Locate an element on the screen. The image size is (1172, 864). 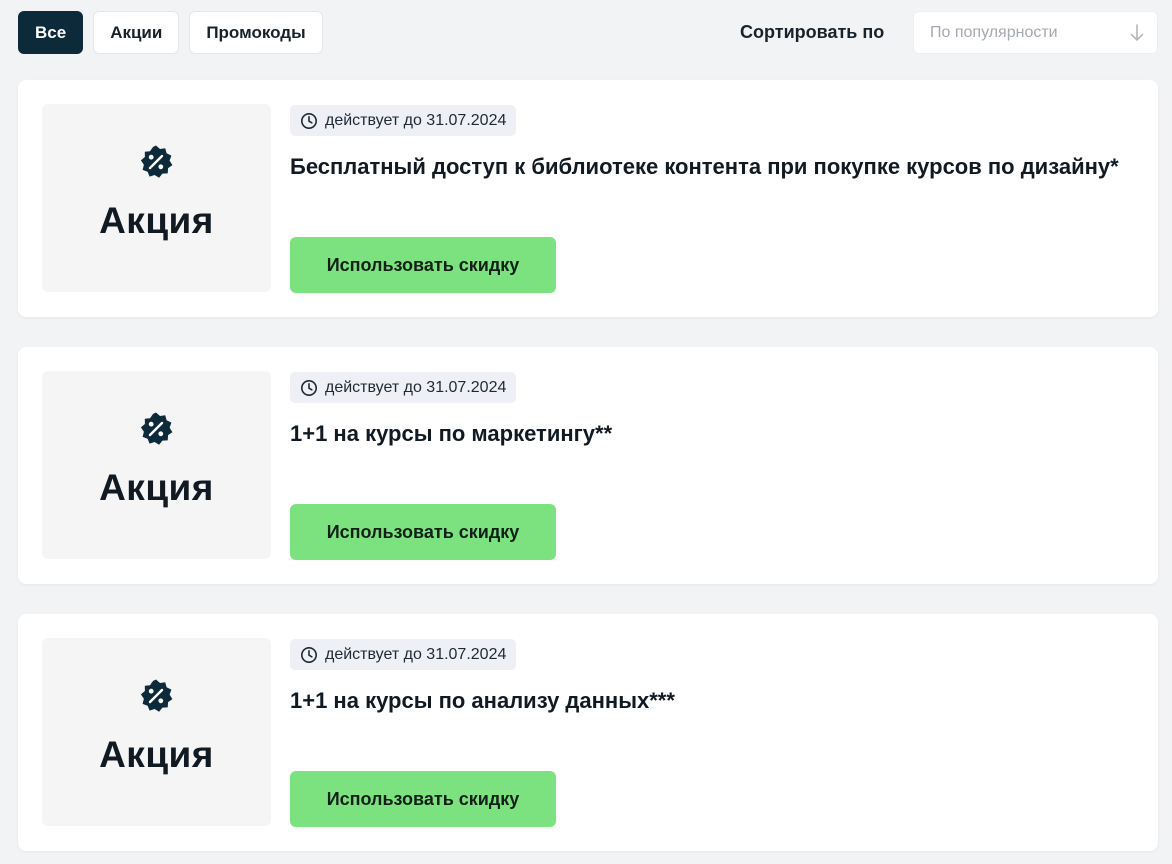
sort-selected-value: По популярности is located at coordinates (994, 32).